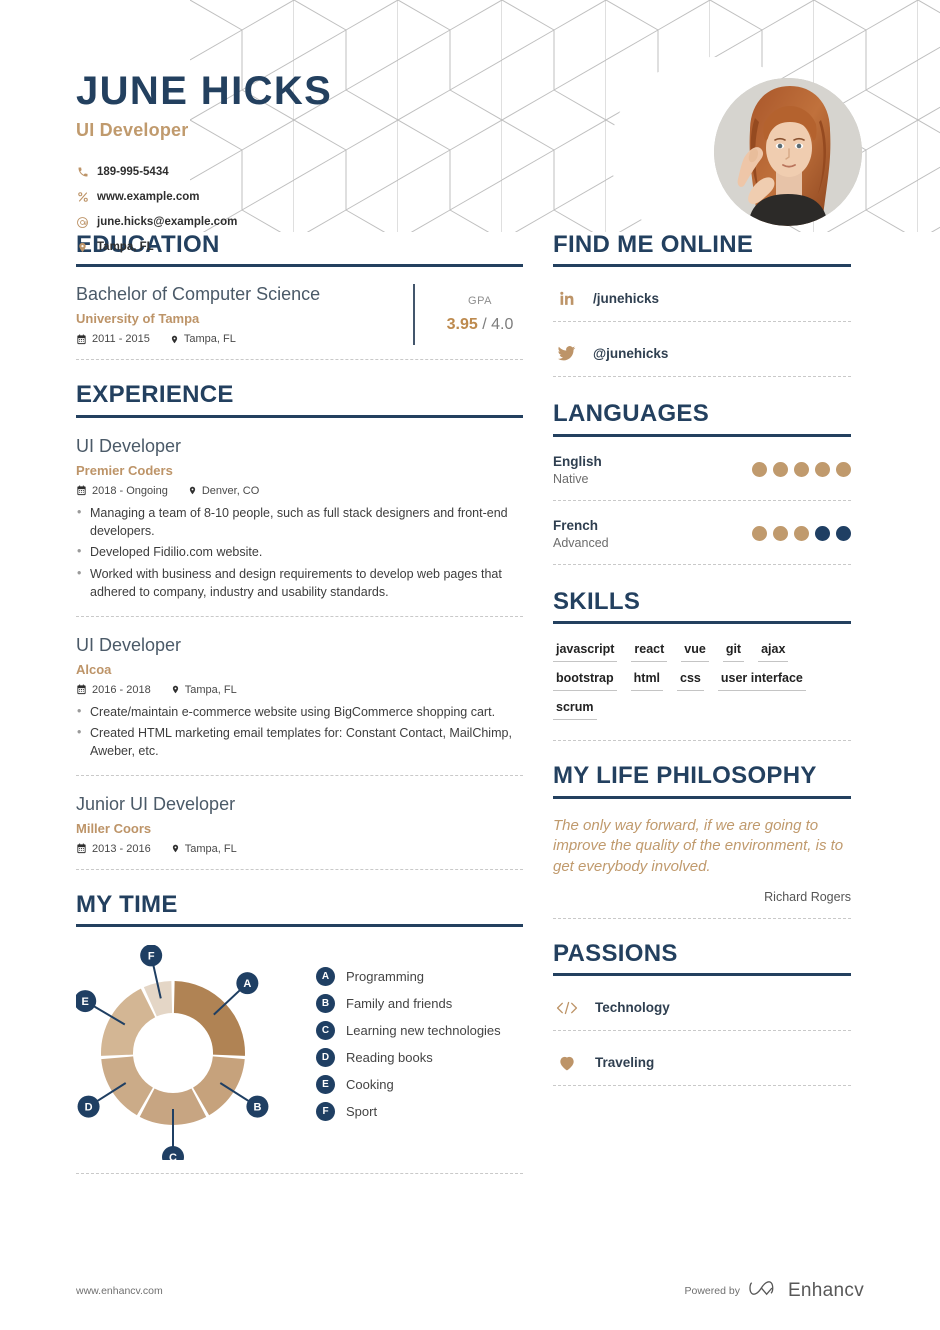 The image size is (940, 1330). What do you see at coordinates (82, 197) in the screenshot?
I see `link-icon` at bounding box center [82, 197].